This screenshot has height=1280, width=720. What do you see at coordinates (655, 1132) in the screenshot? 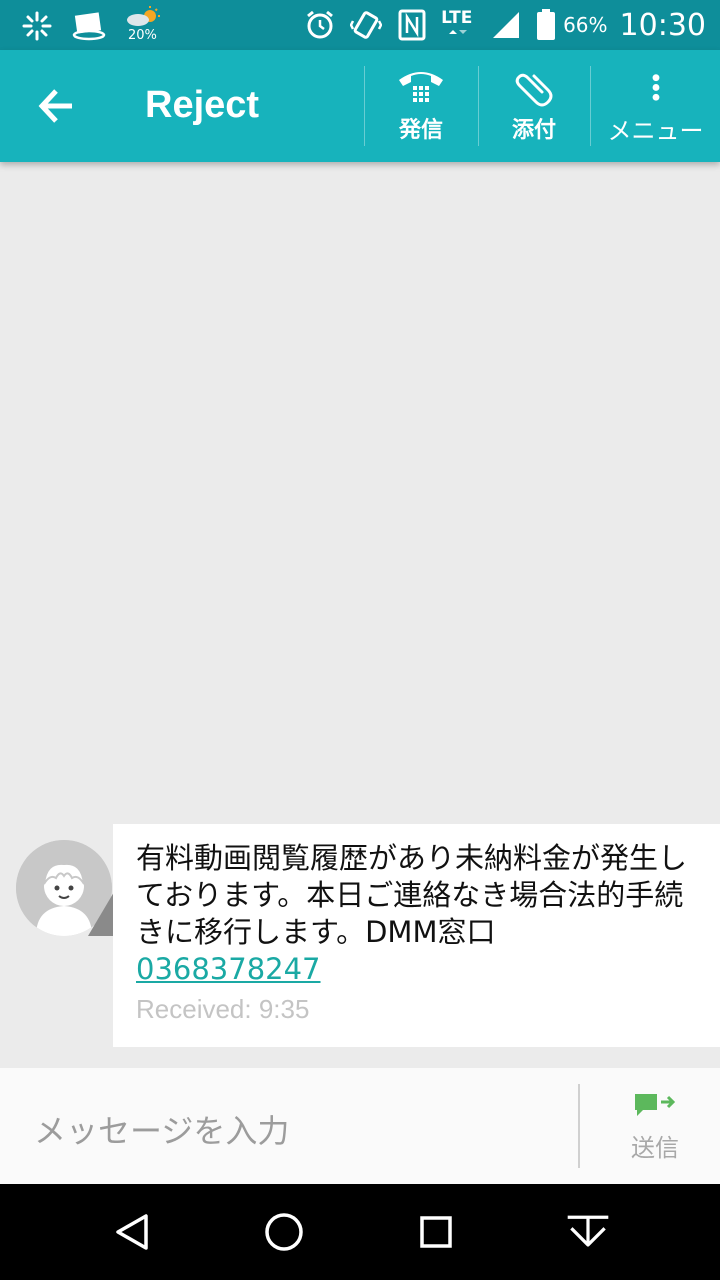
I see `send-button: 送信` at bounding box center [655, 1132].